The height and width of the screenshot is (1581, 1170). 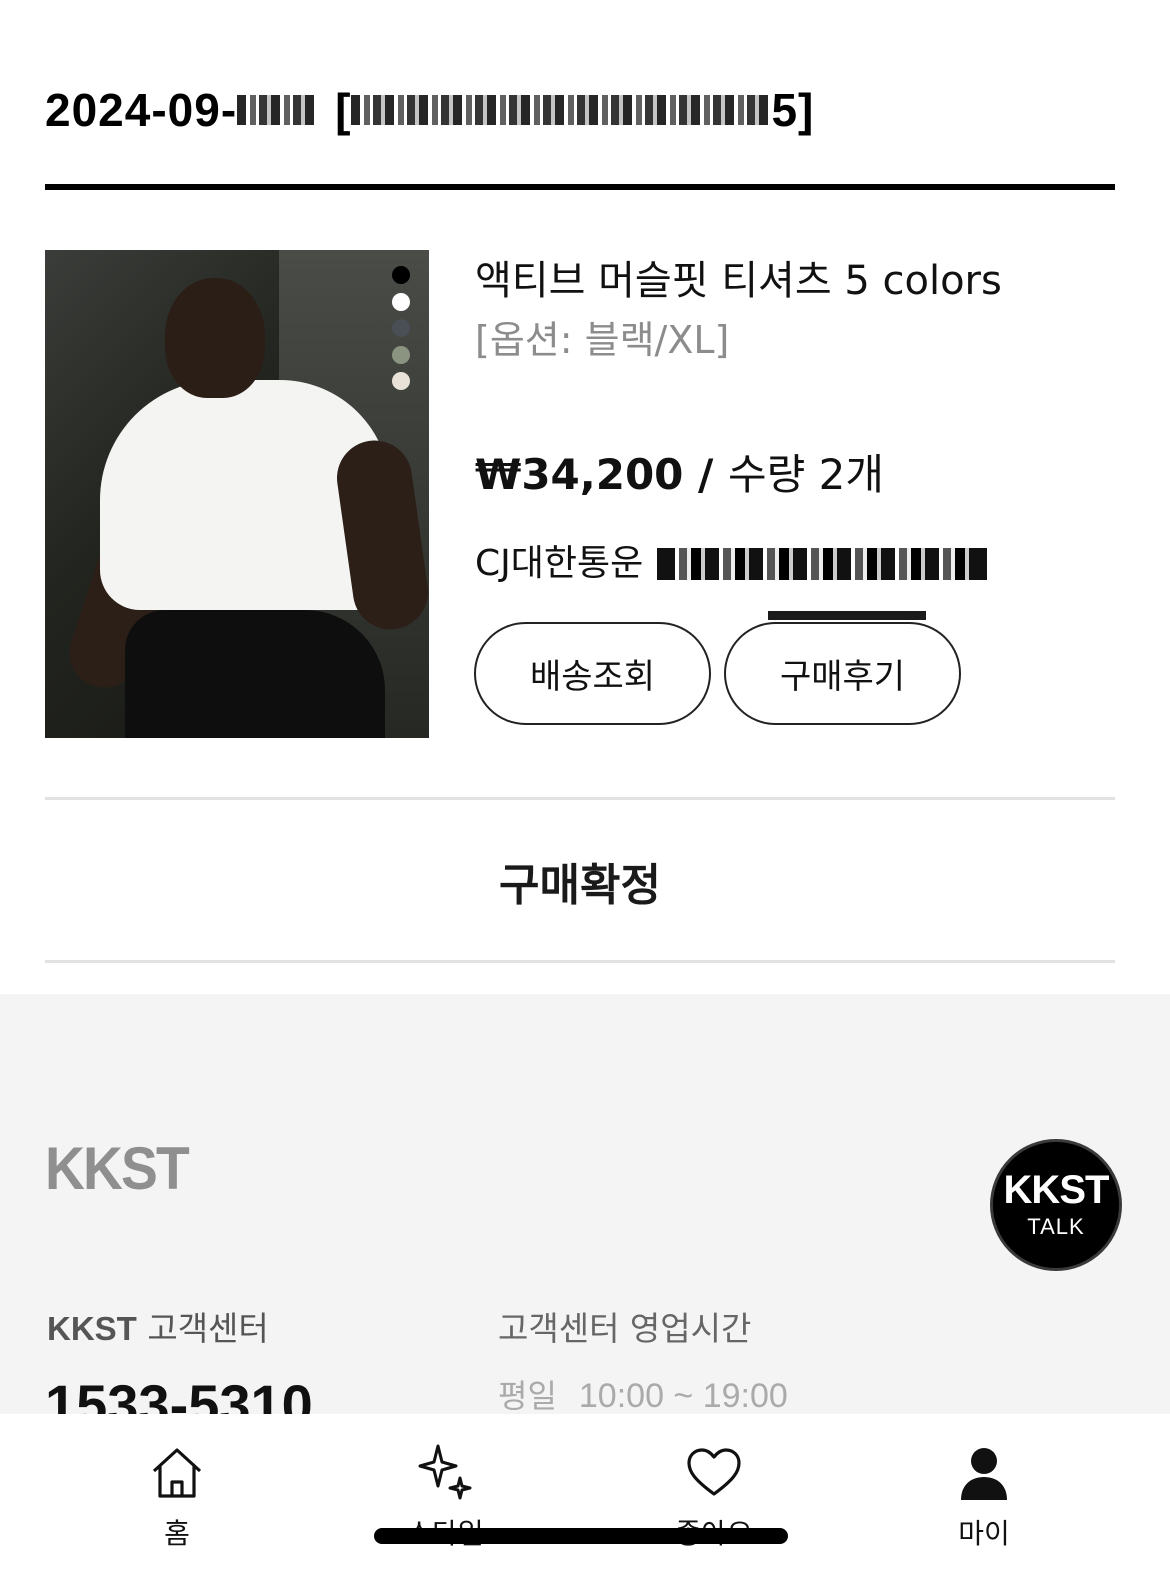 What do you see at coordinates (984, 1533) in the screenshot?
I see `tab-label: 마이` at bounding box center [984, 1533].